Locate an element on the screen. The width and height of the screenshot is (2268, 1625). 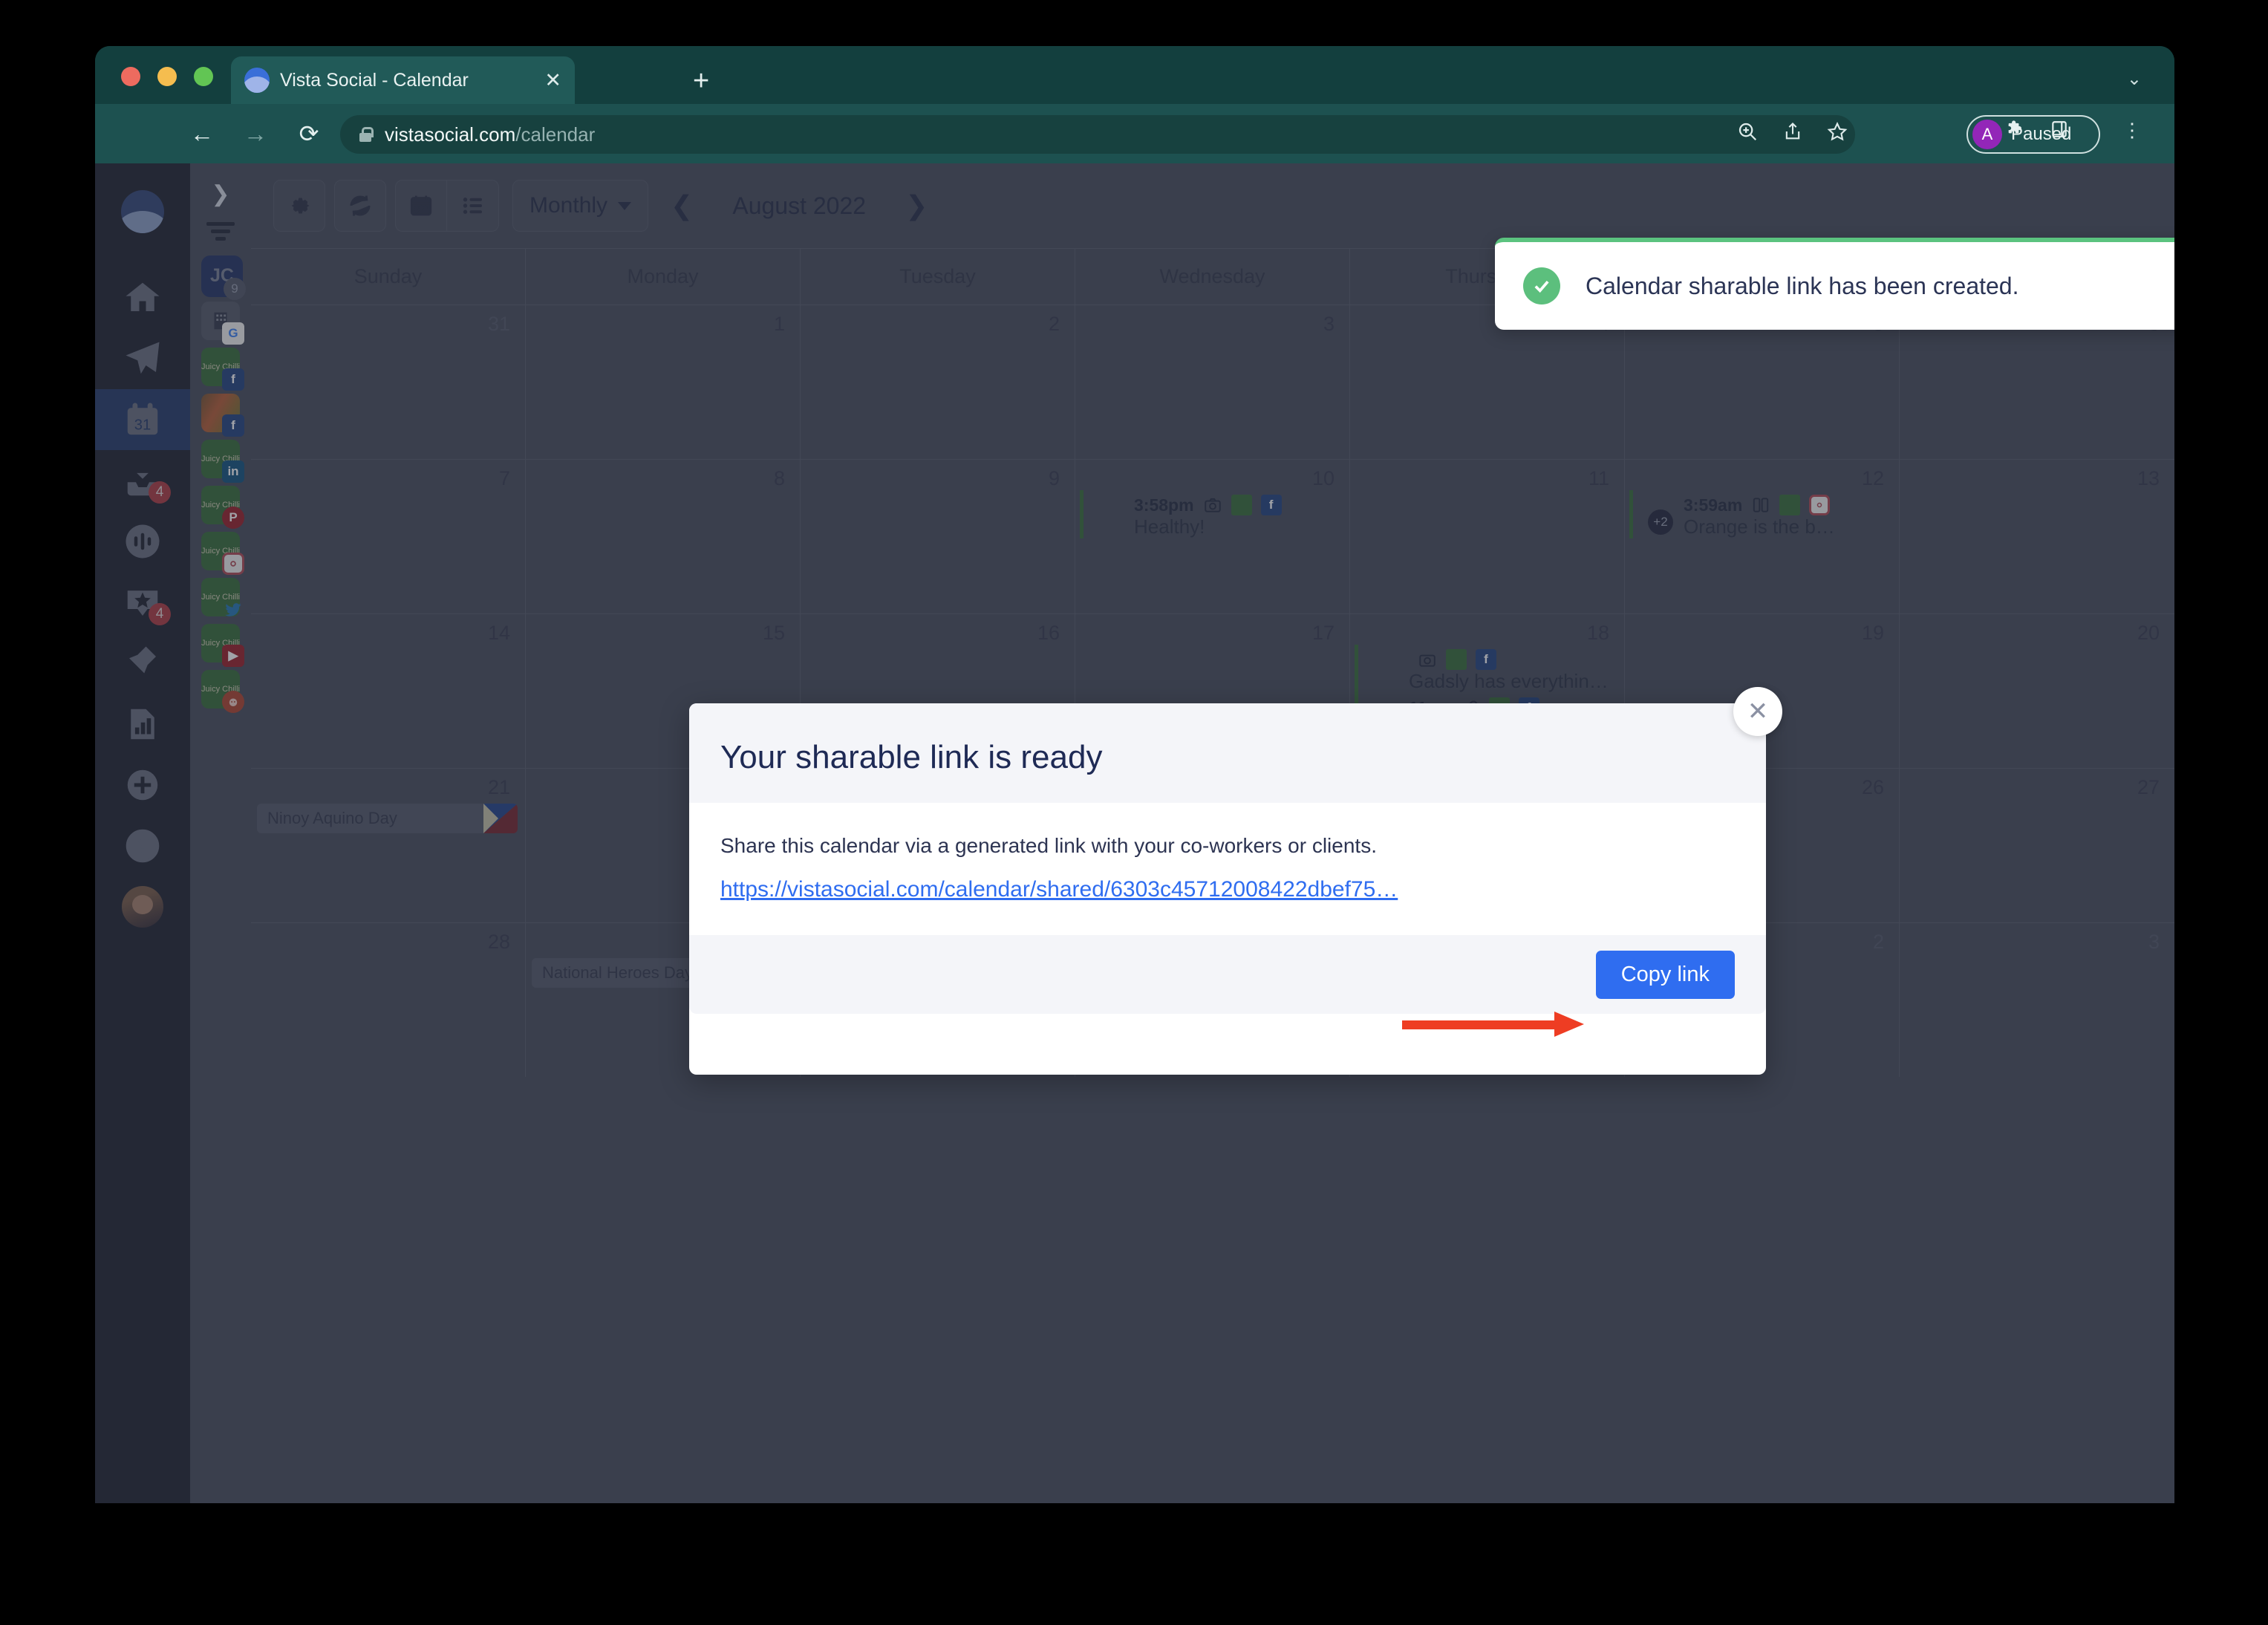
back-button: ← is located at coordinates (202, 134).